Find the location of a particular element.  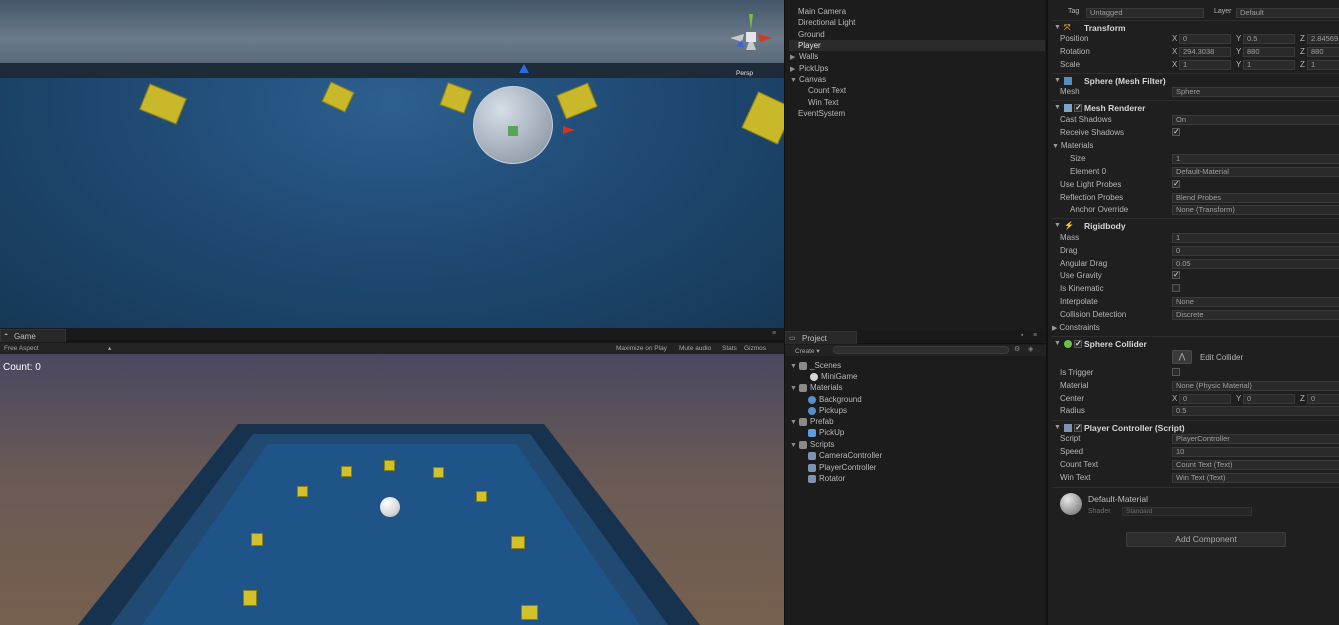

hierarchy-item-ground: Ground is located at coordinates (811, 34).